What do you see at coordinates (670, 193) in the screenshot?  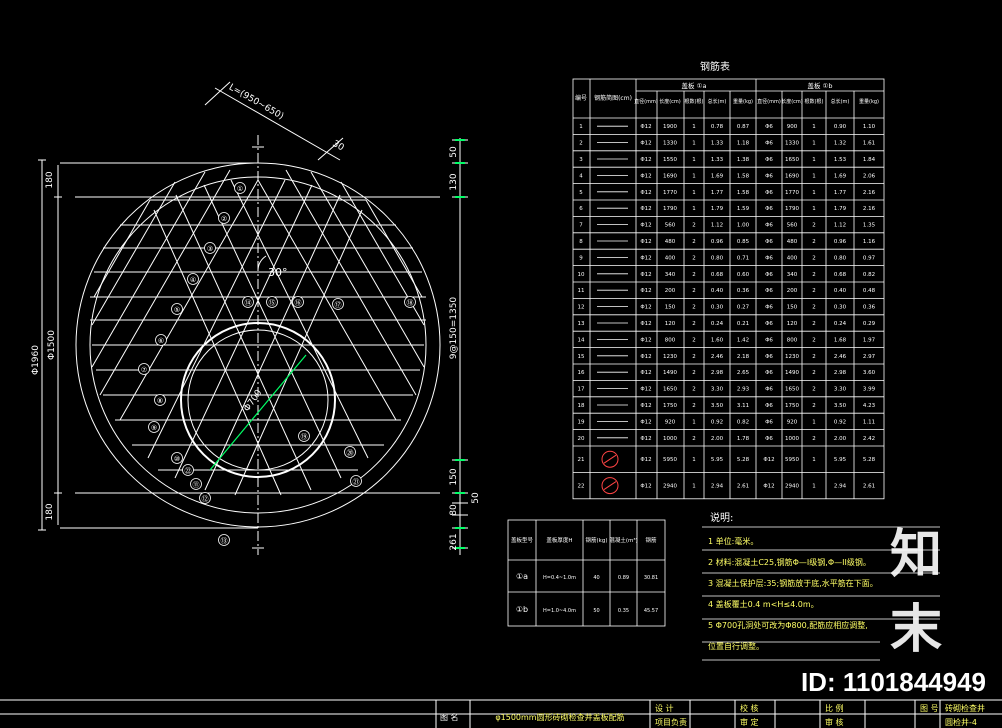 I see `rebar-cell: 1770` at bounding box center [670, 193].